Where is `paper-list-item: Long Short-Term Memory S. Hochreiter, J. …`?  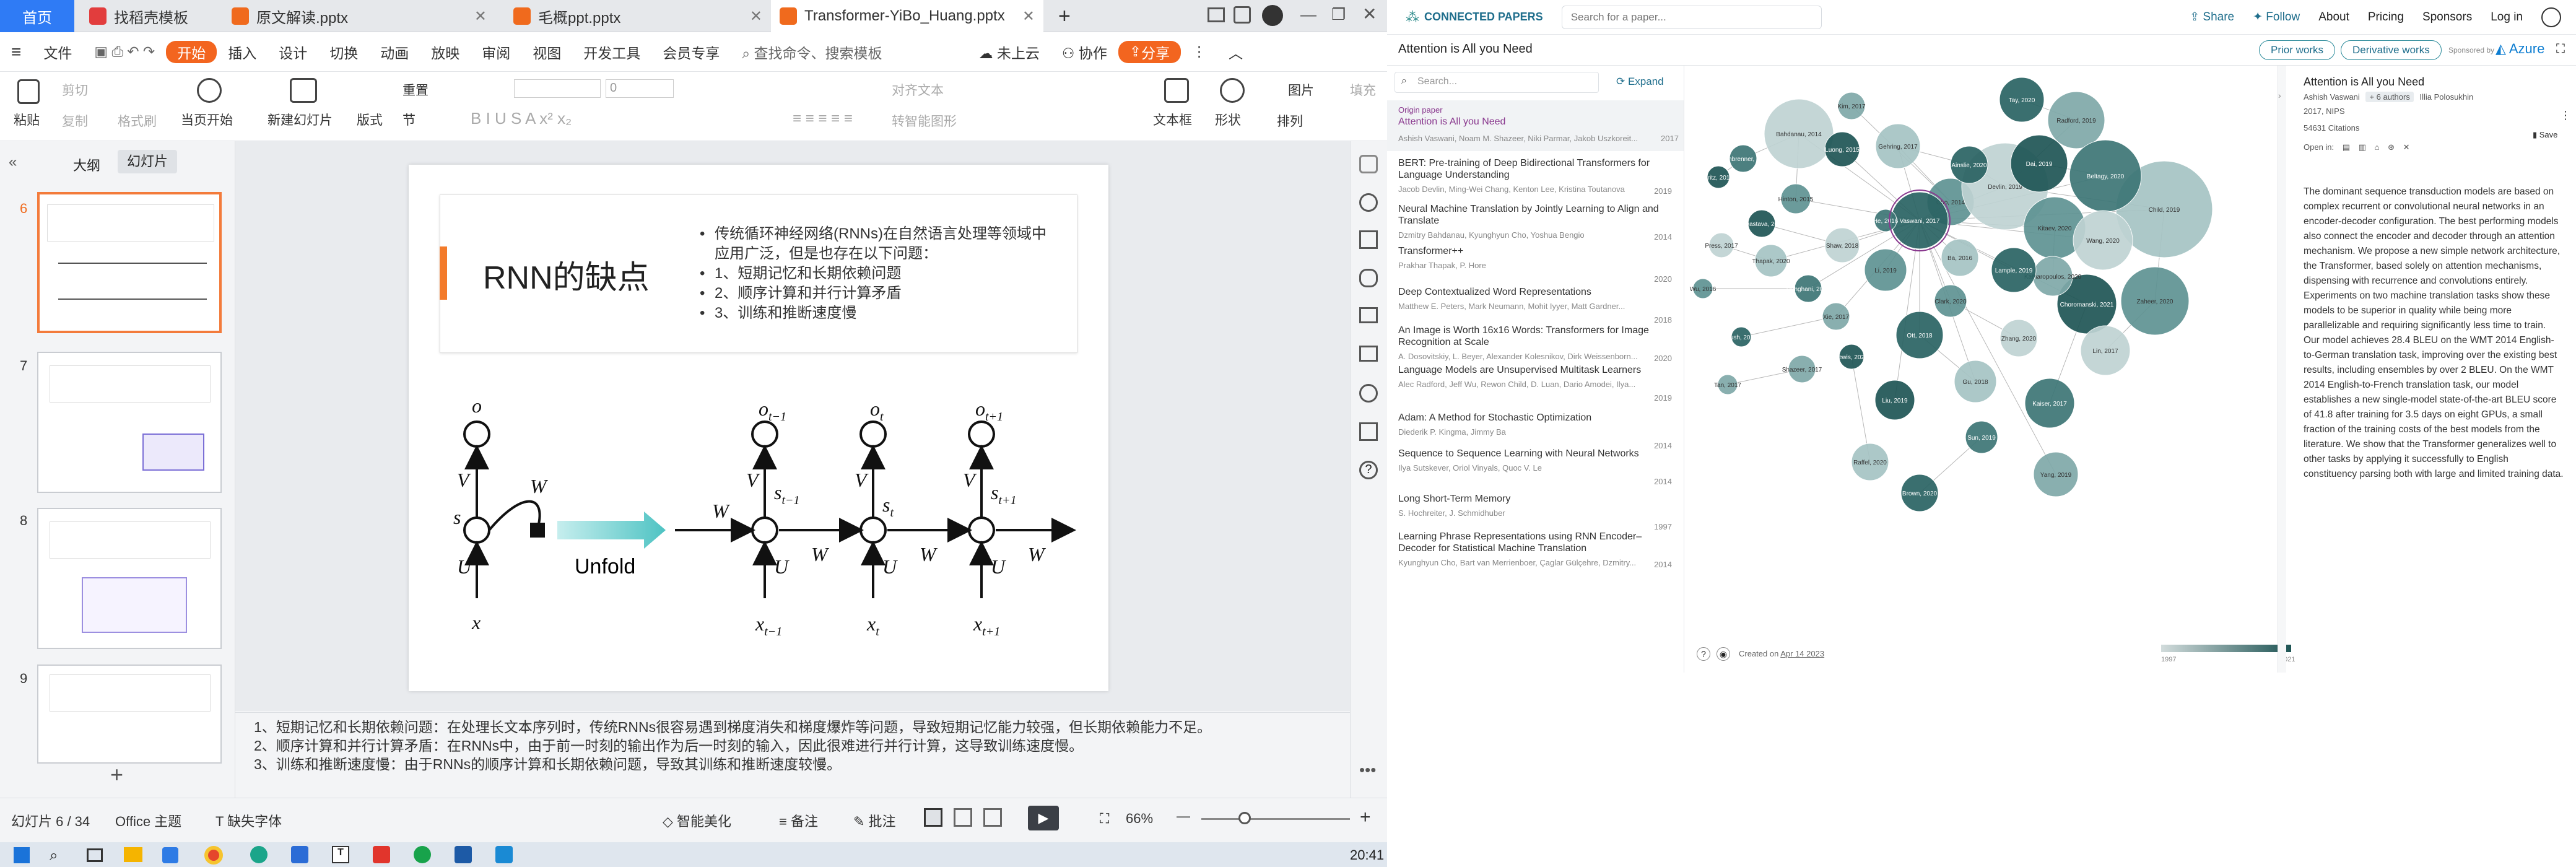 paper-list-item: Long Short-Term Memory S. Hochreiter, J. … is located at coordinates (1535, 512).